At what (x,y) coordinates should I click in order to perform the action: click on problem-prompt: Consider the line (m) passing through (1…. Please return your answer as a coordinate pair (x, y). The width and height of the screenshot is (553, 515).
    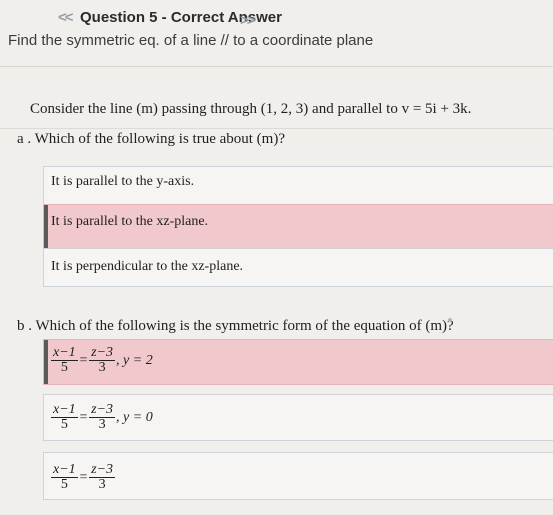
    Looking at the image, I should click on (251, 109).